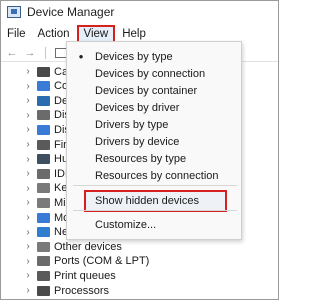 The width and height of the screenshot is (320, 300). I want to click on tree-item: › Disk, so click(38, 115).